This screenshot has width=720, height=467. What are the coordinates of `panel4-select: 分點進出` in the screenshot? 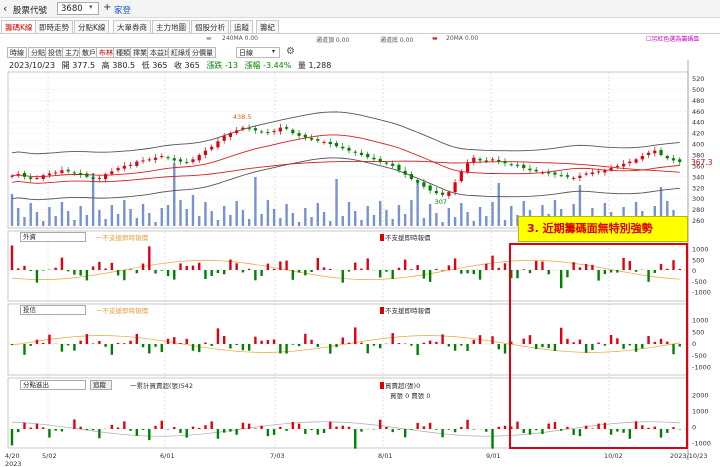 It's located at (53, 385).